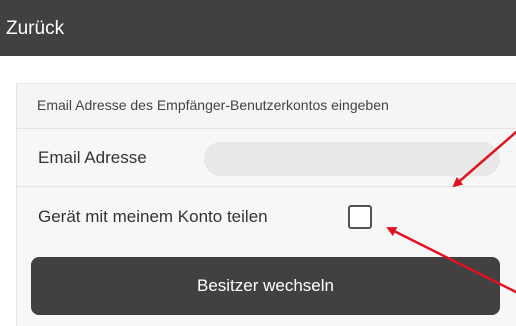  What do you see at coordinates (360, 217) in the screenshot?
I see `share-device-checkbox` at bounding box center [360, 217].